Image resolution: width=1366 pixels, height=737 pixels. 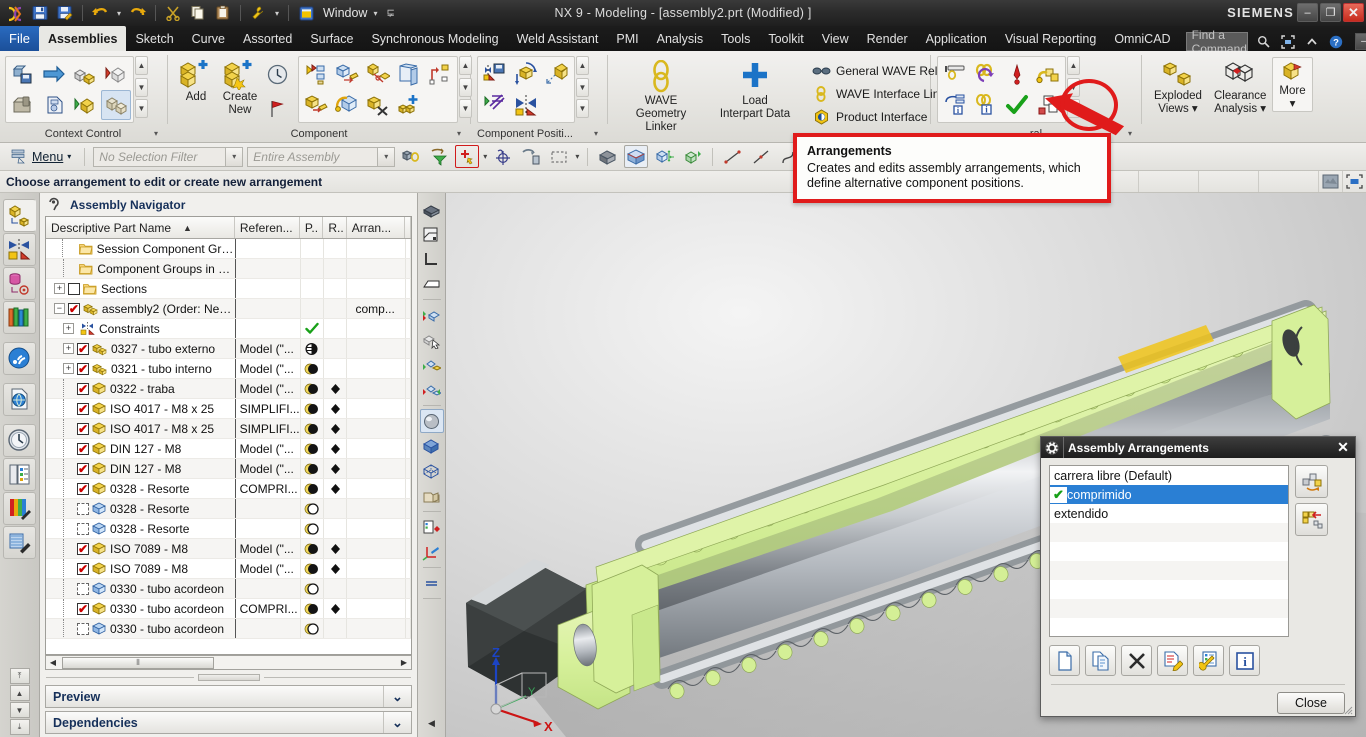 I want to click on undo-dropdown-icon: ▾, so click(x=119, y=13).